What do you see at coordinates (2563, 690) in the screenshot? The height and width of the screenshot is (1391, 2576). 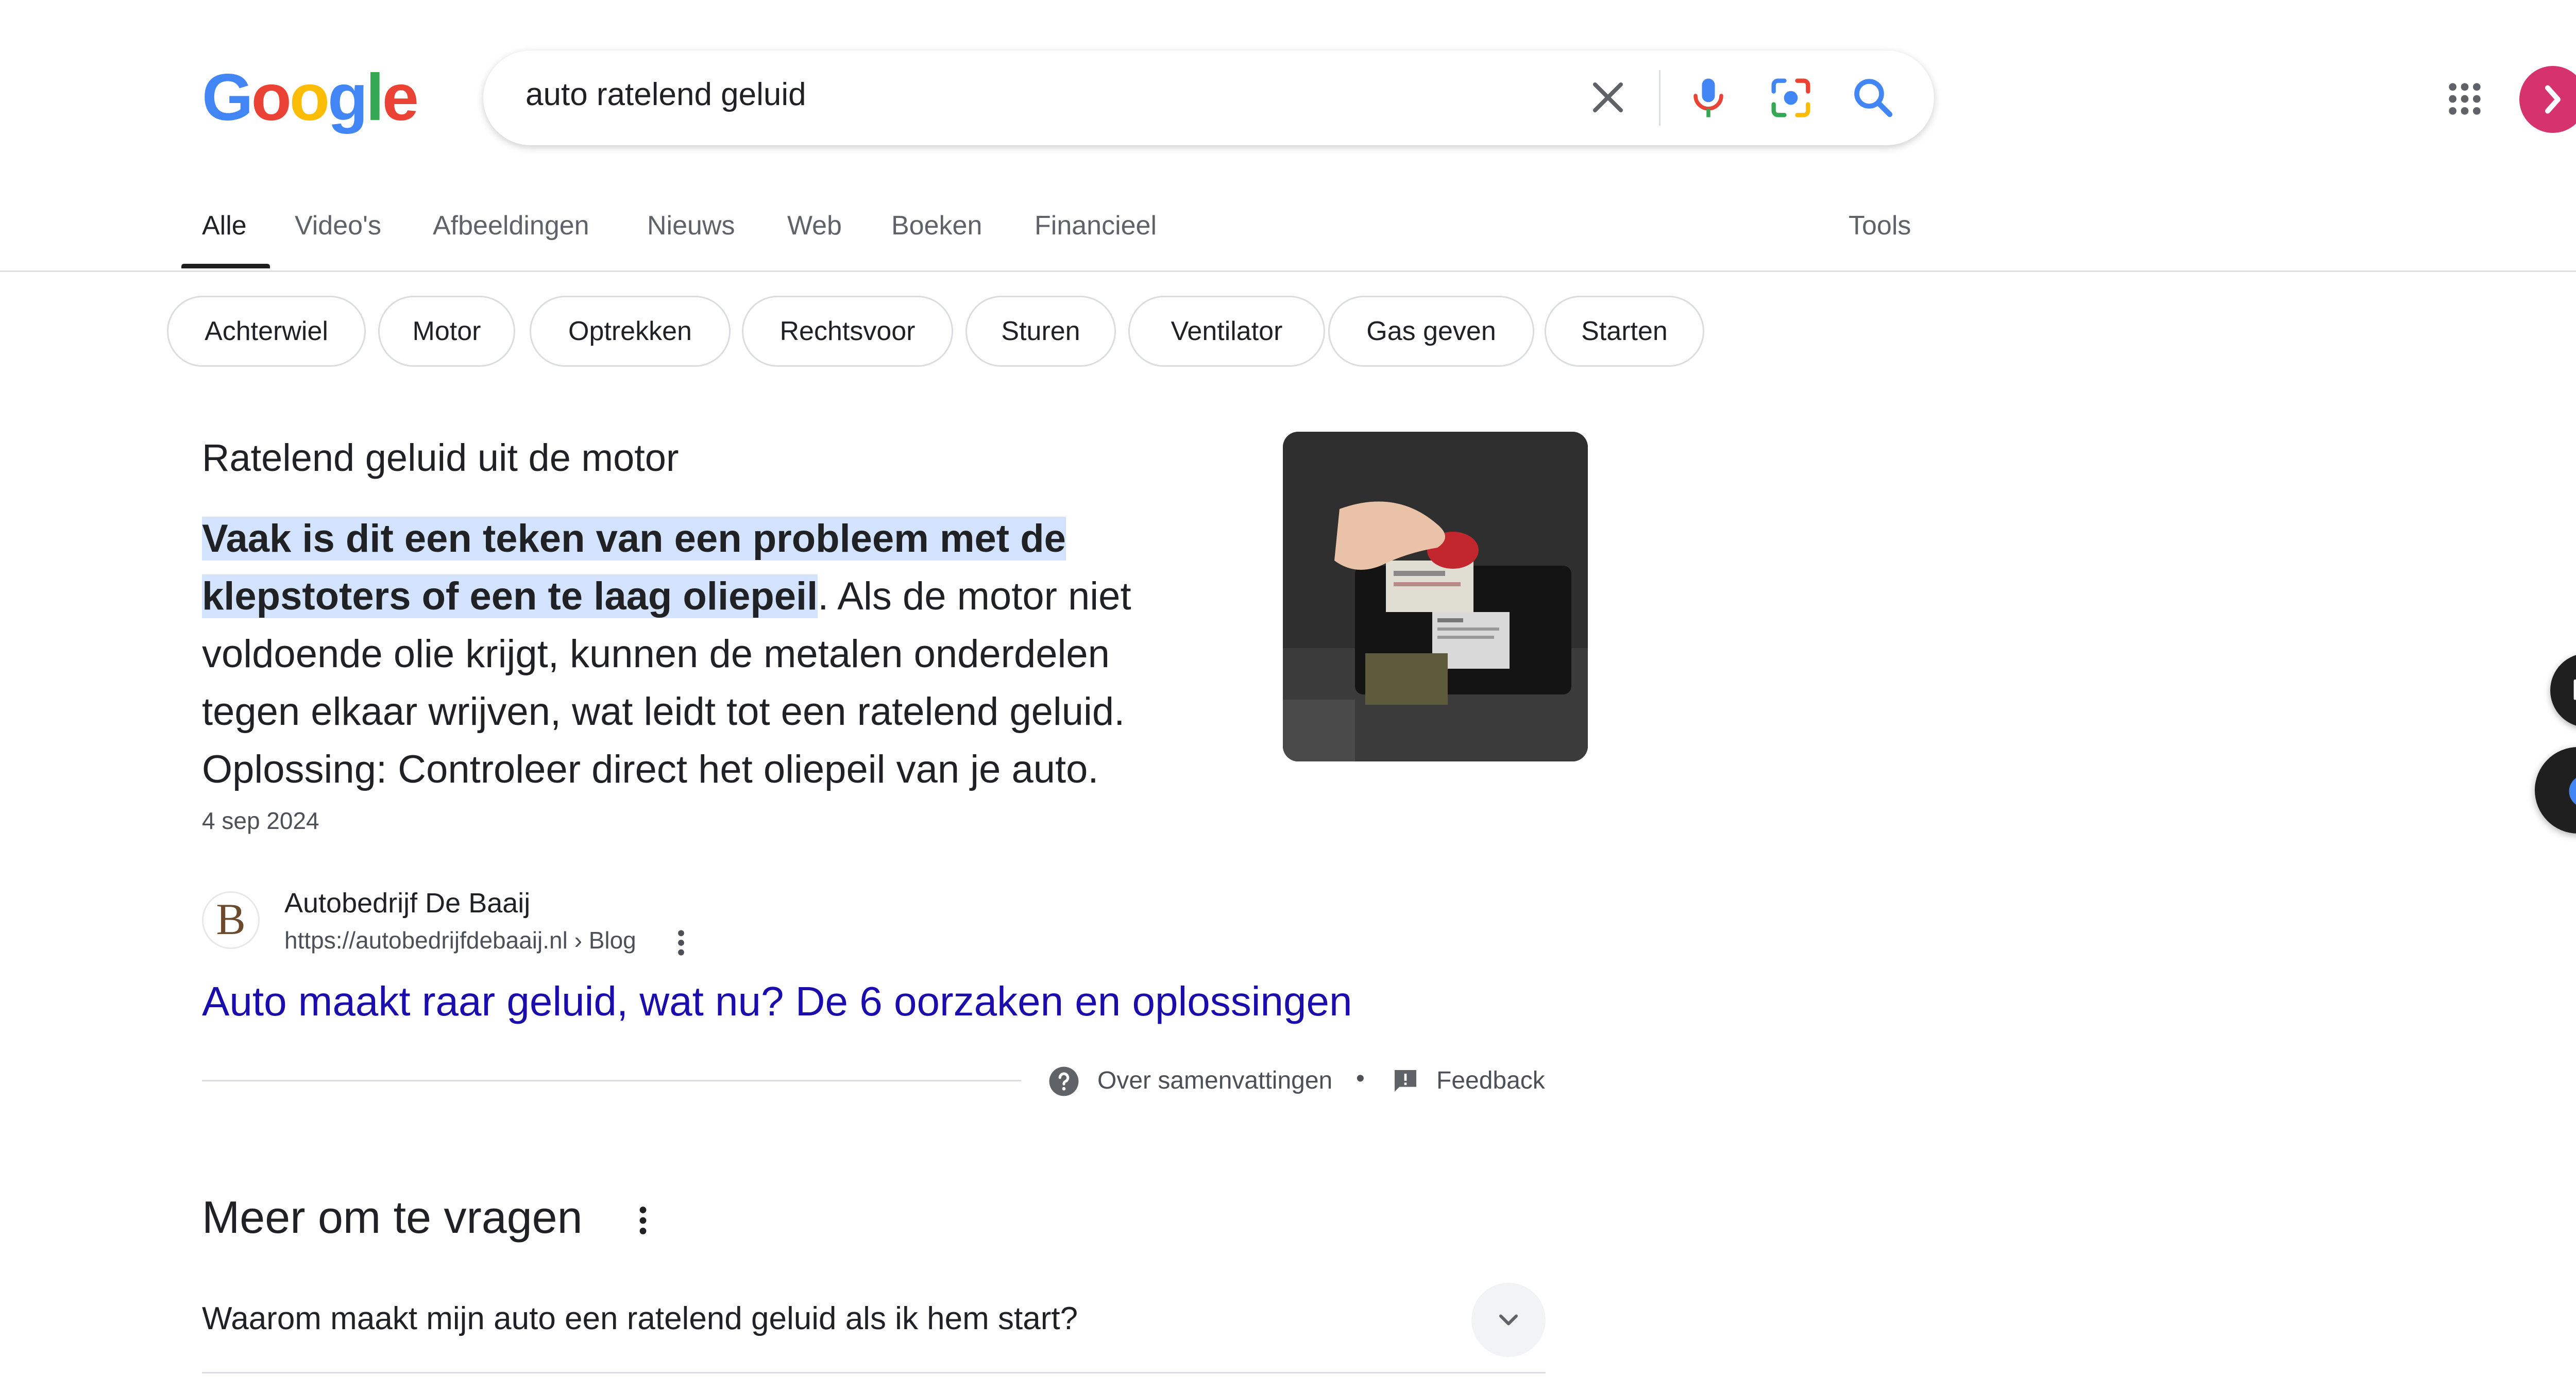 I see `reading-mode-button` at bounding box center [2563, 690].